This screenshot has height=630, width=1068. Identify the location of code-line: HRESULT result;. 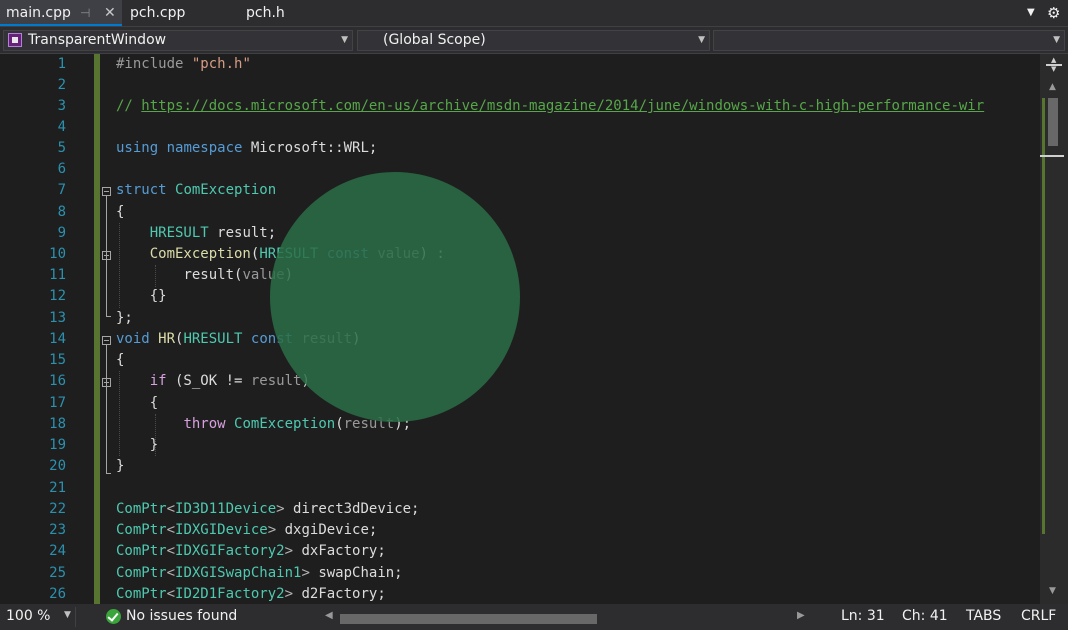
(213, 233).